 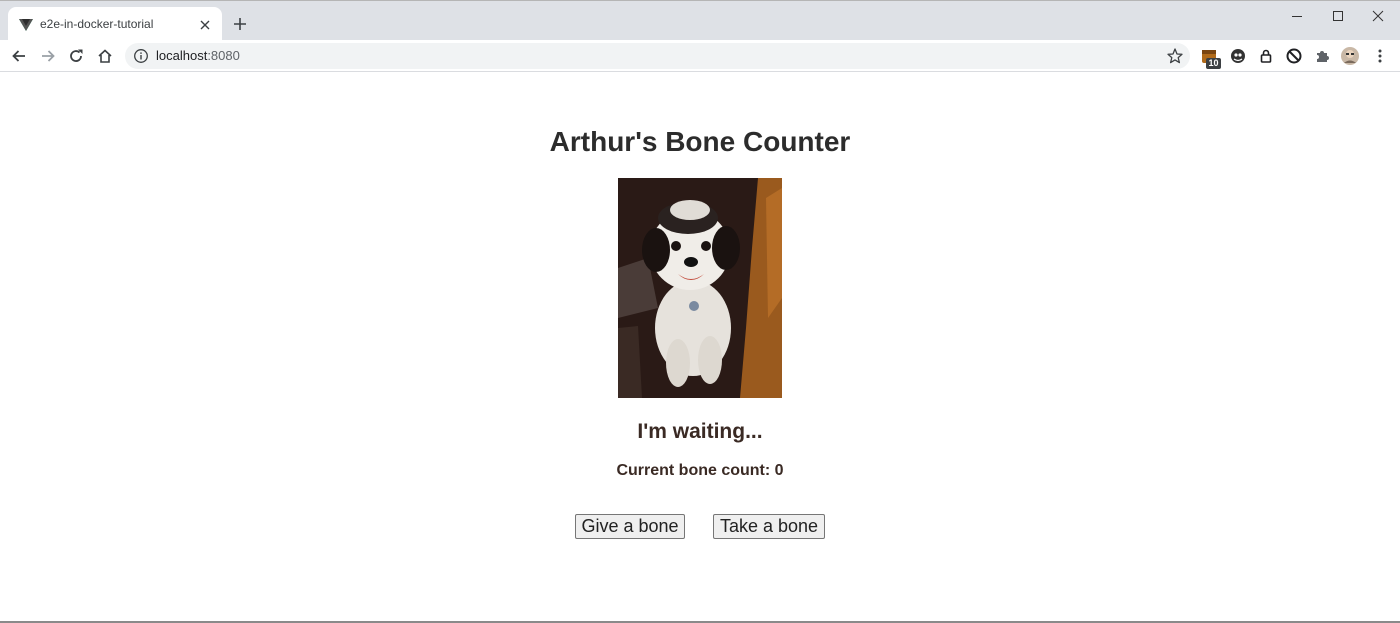 What do you see at coordinates (700, 288) in the screenshot?
I see `dog-photo` at bounding box center [700, 288].